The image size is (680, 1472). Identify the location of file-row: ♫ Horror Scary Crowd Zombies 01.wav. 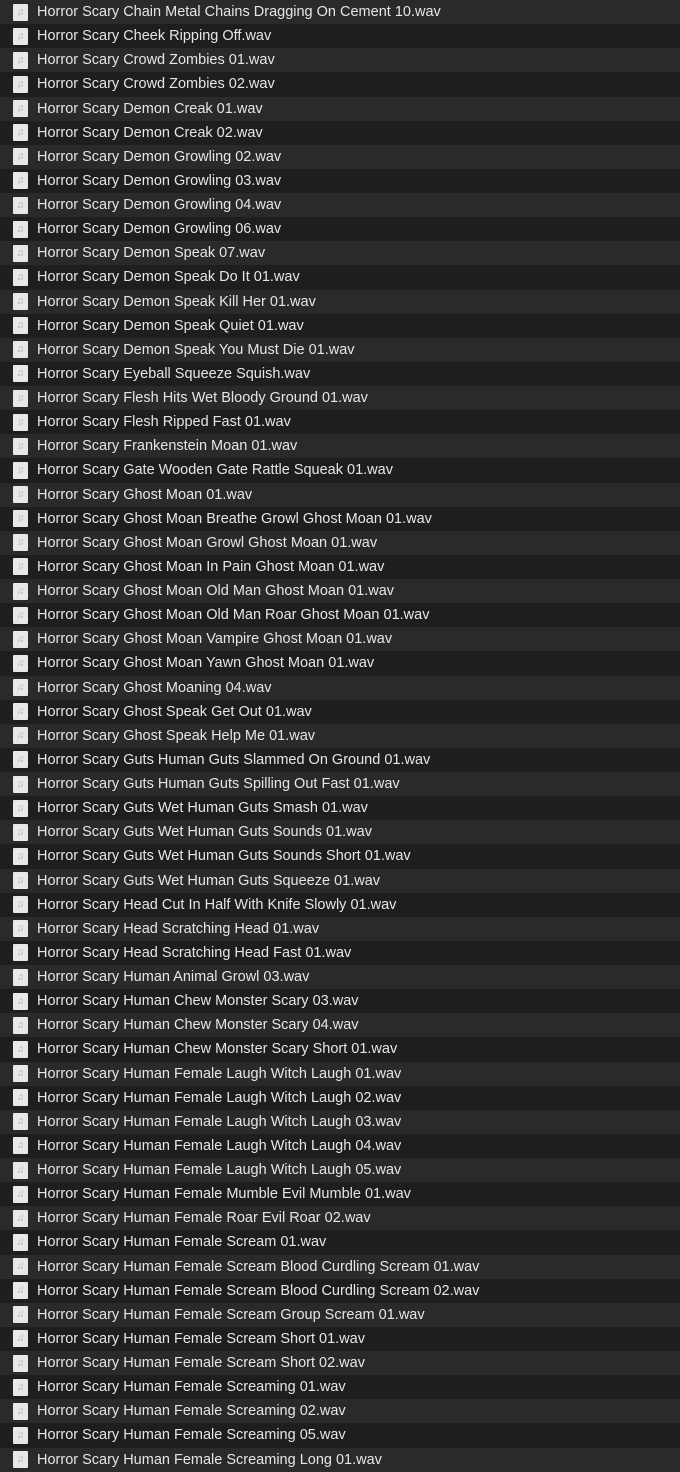
(340, 60).